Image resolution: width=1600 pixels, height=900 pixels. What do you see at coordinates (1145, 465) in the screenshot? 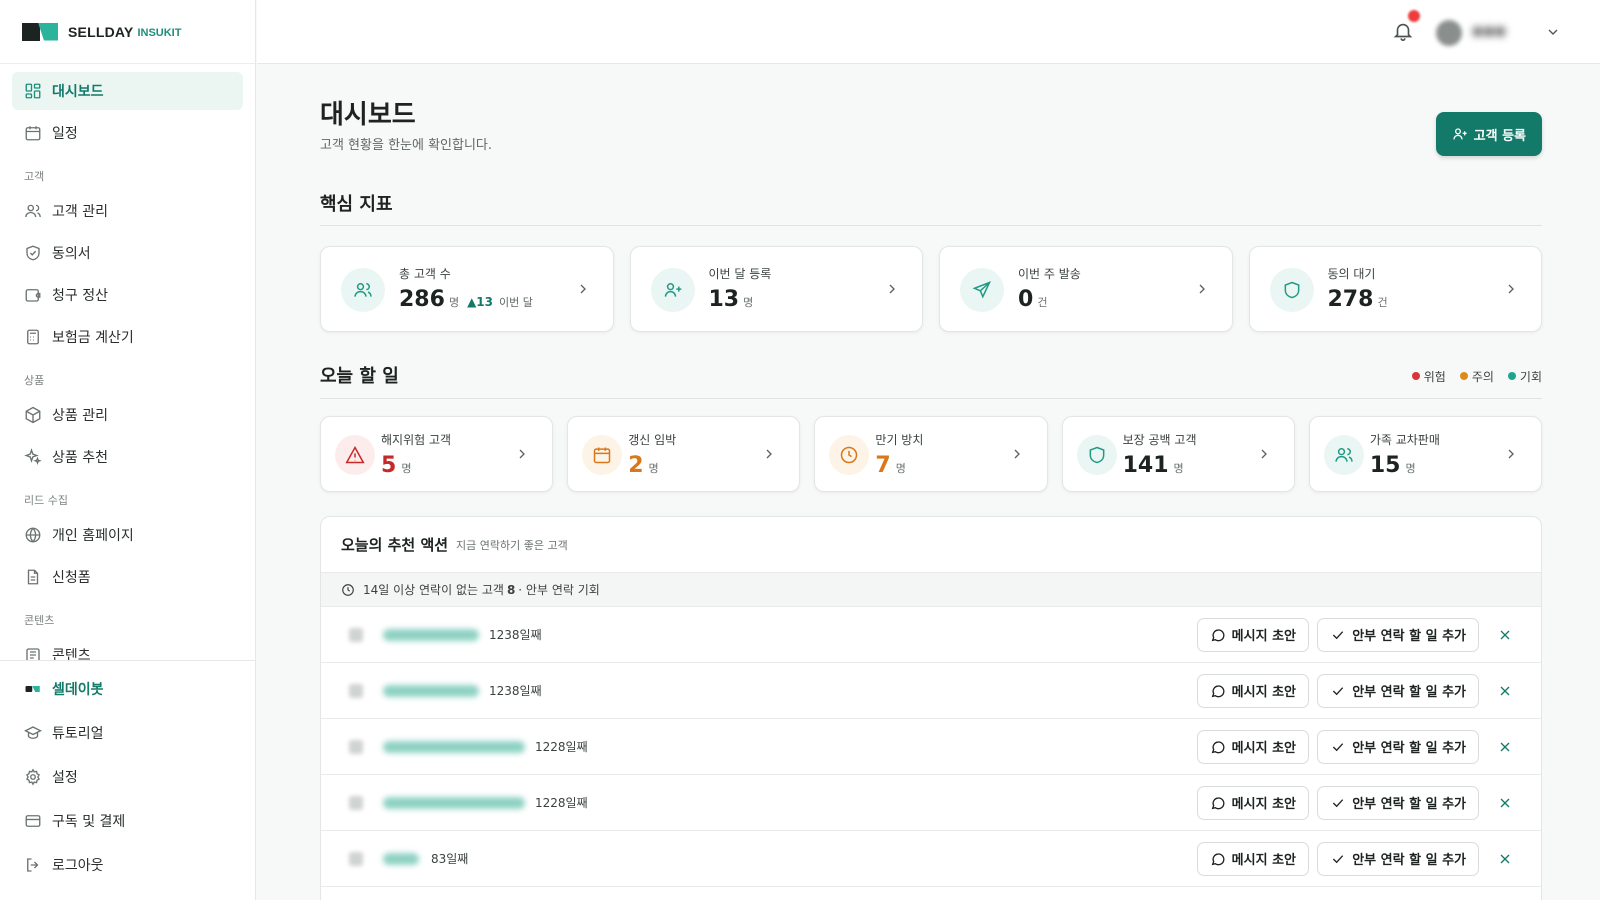
I see `todo-value: 141` at bounding box center [1145, 465].